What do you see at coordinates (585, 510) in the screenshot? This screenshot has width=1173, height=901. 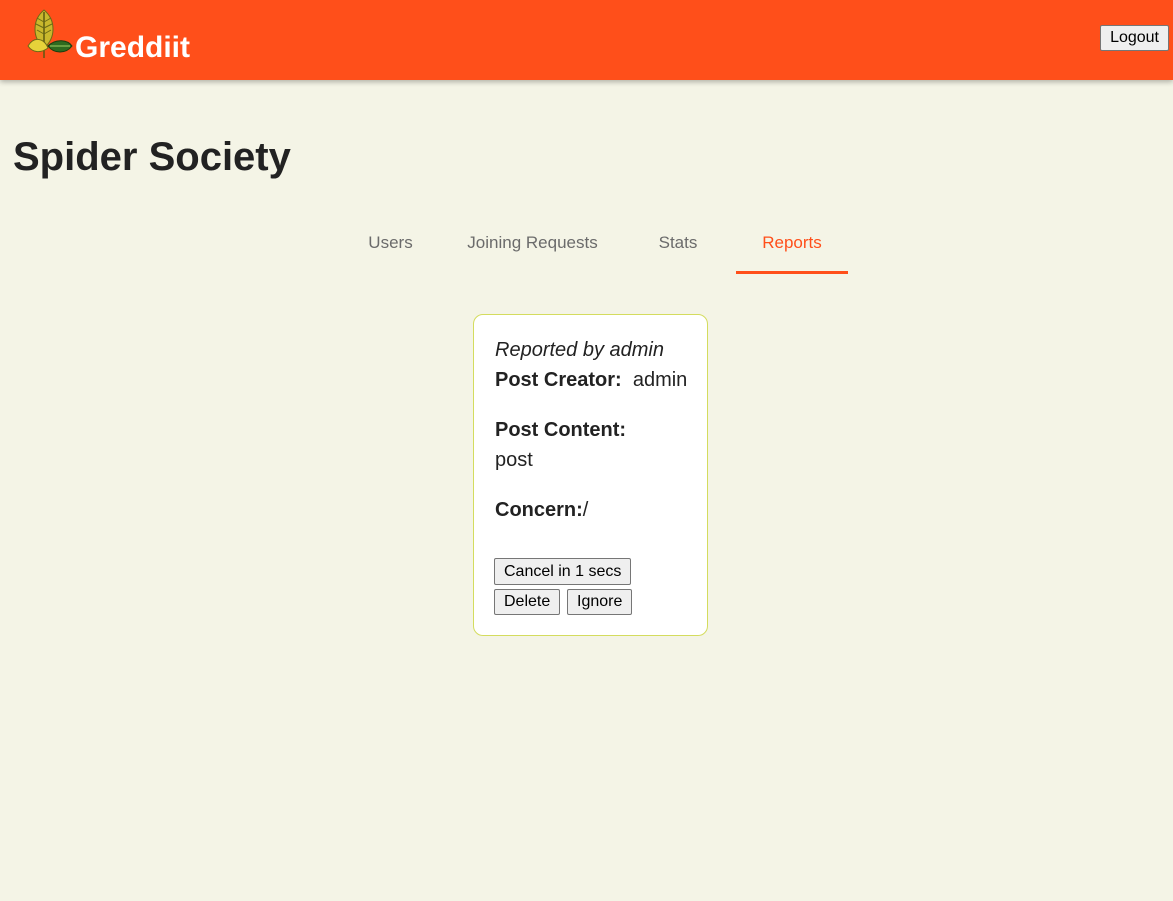 I see `concern-value: /` at bounding box center [585, 510].